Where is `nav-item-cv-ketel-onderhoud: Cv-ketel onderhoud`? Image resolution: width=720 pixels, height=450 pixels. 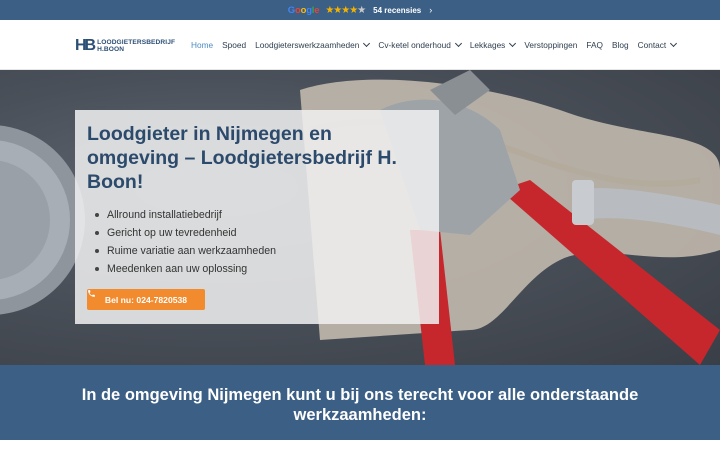
nav-item-cv-ketel-onderhoud: Cv-ketel onderhoud is located at coordinates (420, 44).